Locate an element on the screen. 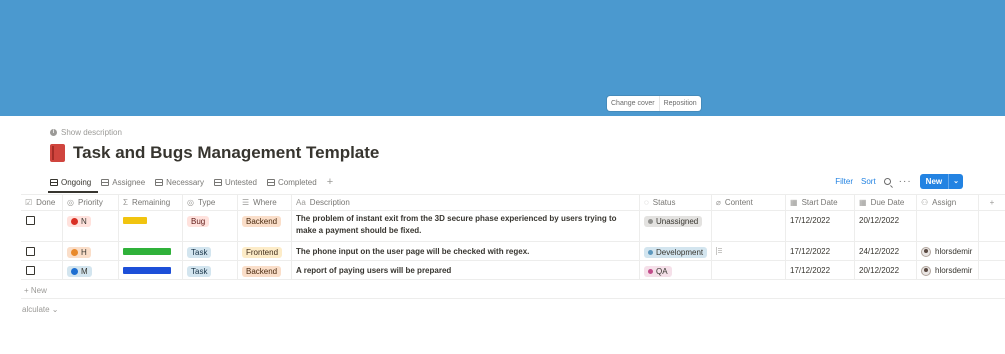 Image resolution: width=1005 pixels, height=354 pixels. tab-necessary: Necessary is located at coordinates (179, 182).